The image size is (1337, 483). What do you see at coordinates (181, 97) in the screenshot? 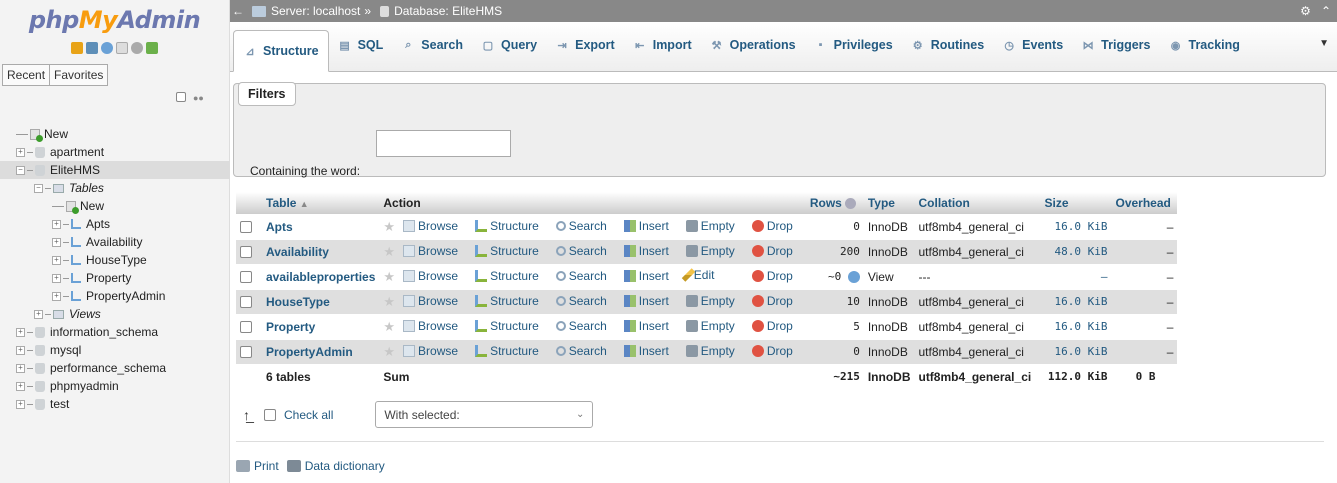
I see `collapse-all-icon` at bounding box center [181, 97].